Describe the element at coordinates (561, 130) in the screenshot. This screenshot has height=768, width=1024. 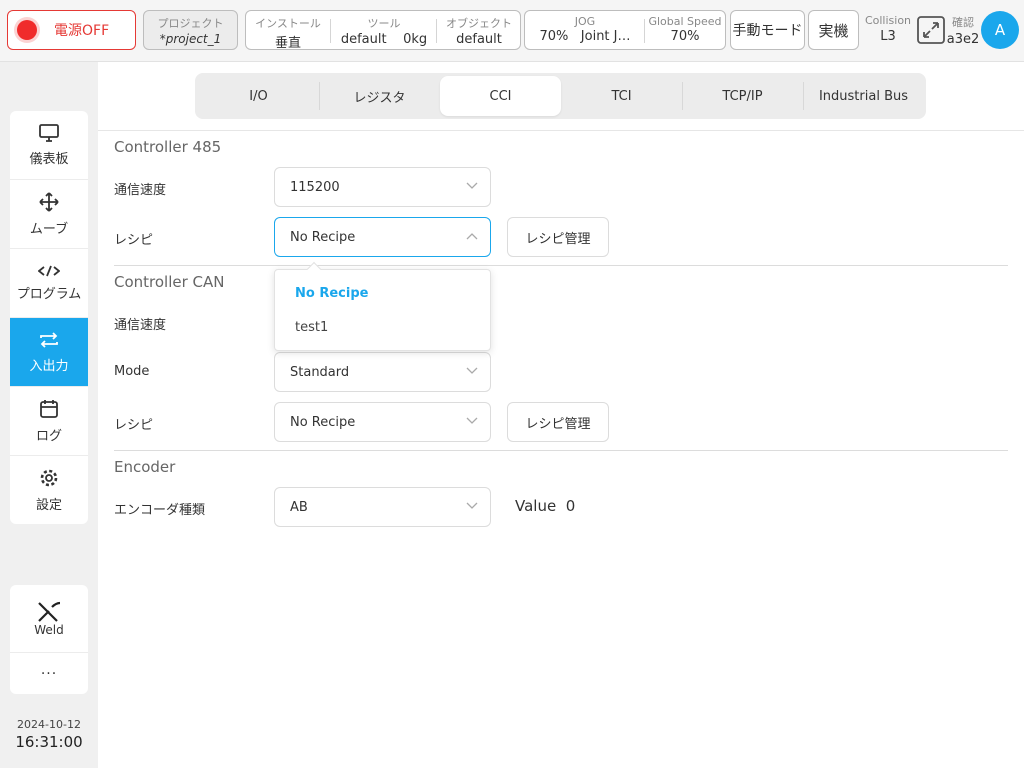
I see `header-divider` at that location.